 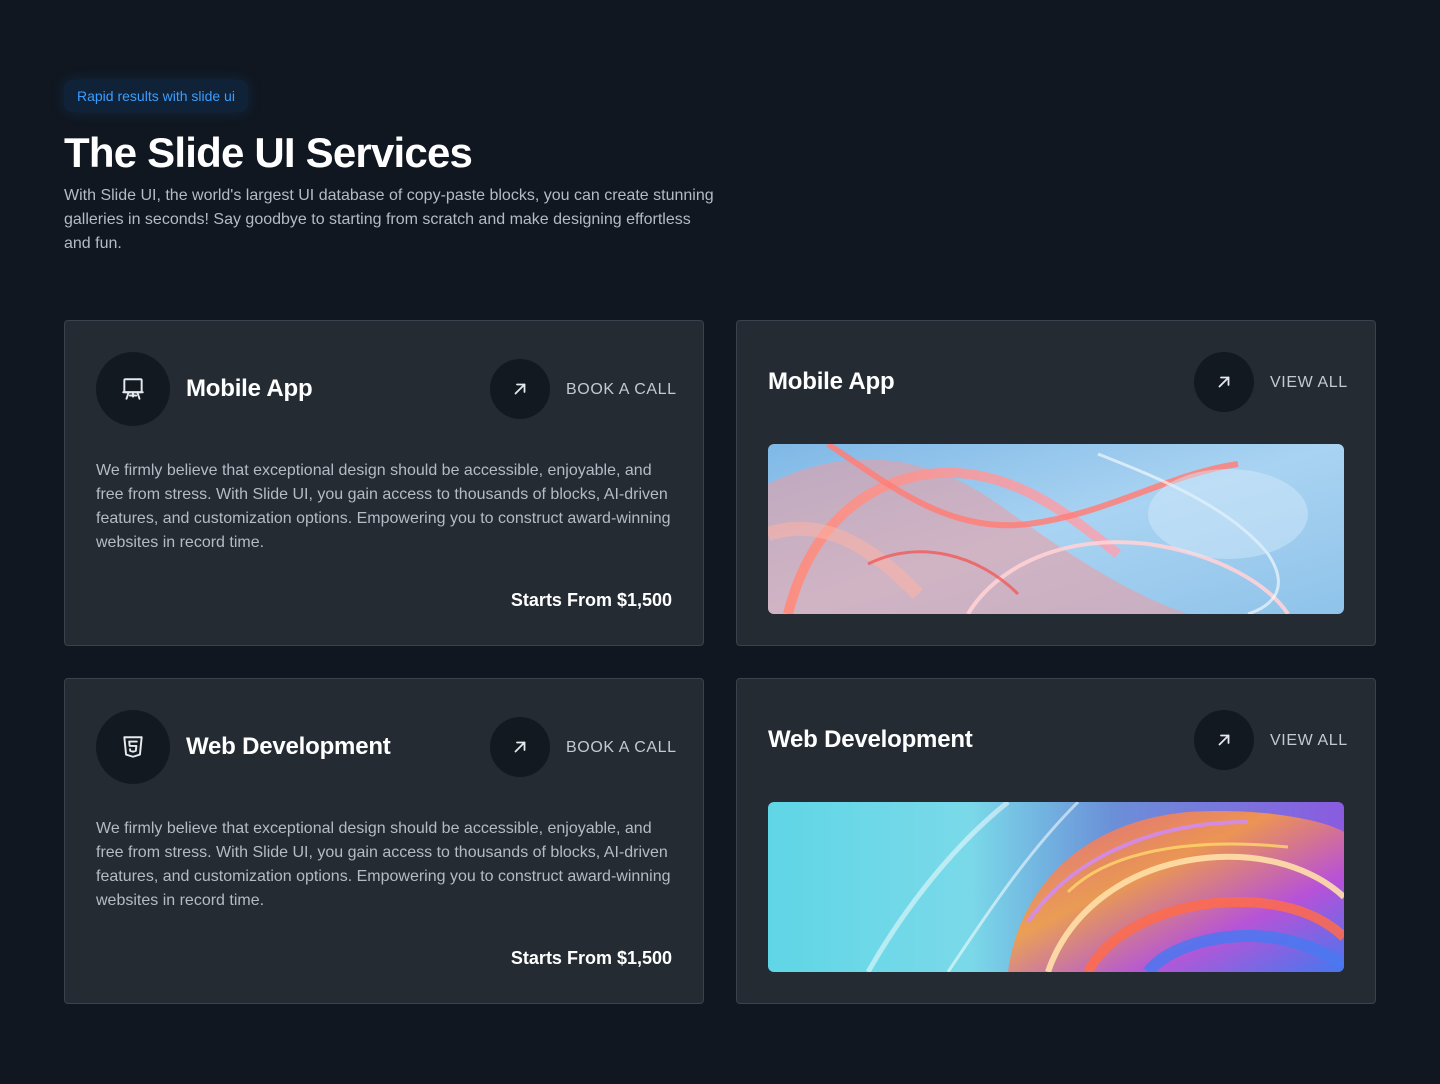 I want to click on tagline-badge: Rapid results with slide ui, so click(x=156, y=96).